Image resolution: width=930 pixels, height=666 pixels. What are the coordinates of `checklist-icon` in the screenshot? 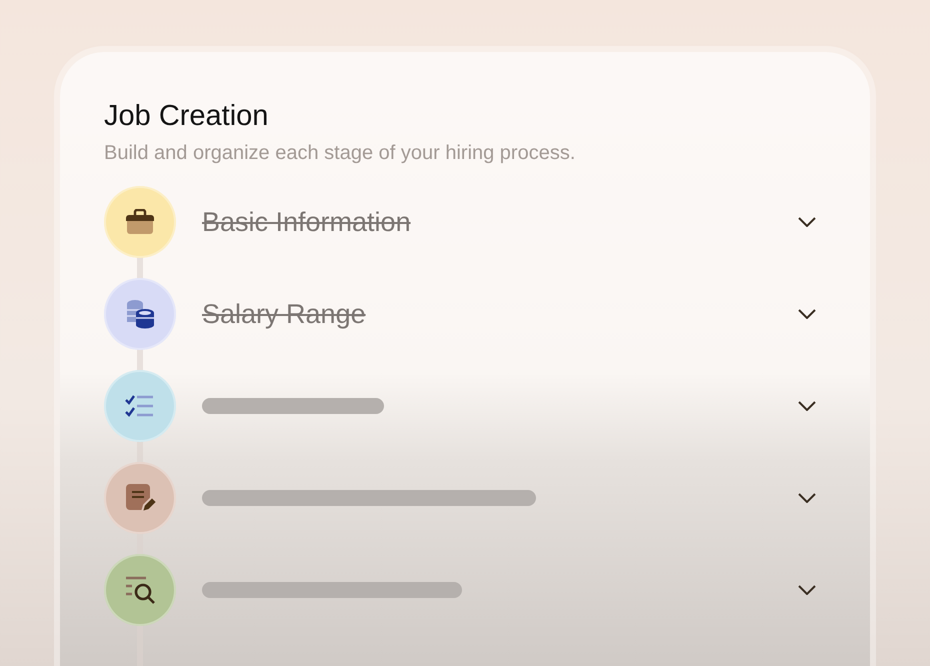 It's located at (140, 406).